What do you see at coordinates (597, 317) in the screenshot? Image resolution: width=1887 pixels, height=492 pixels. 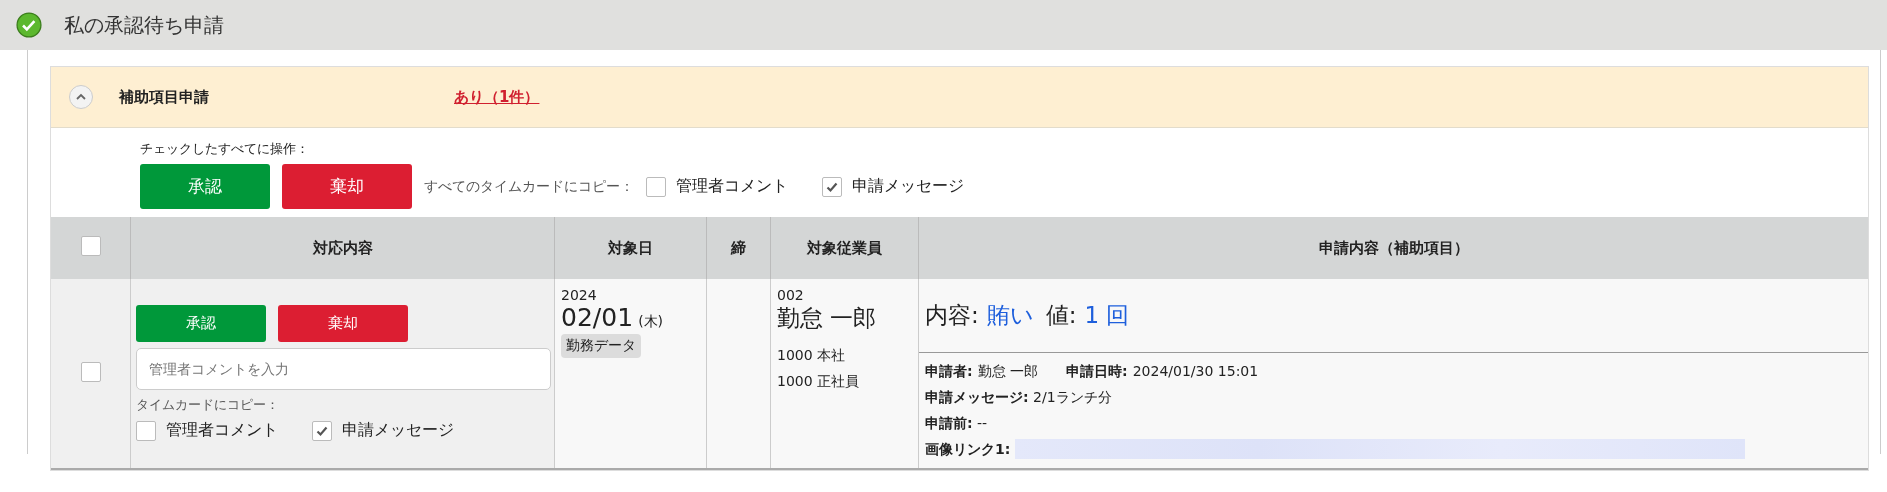 I see `date-text: 02/01` at bounding box center [597, 317].